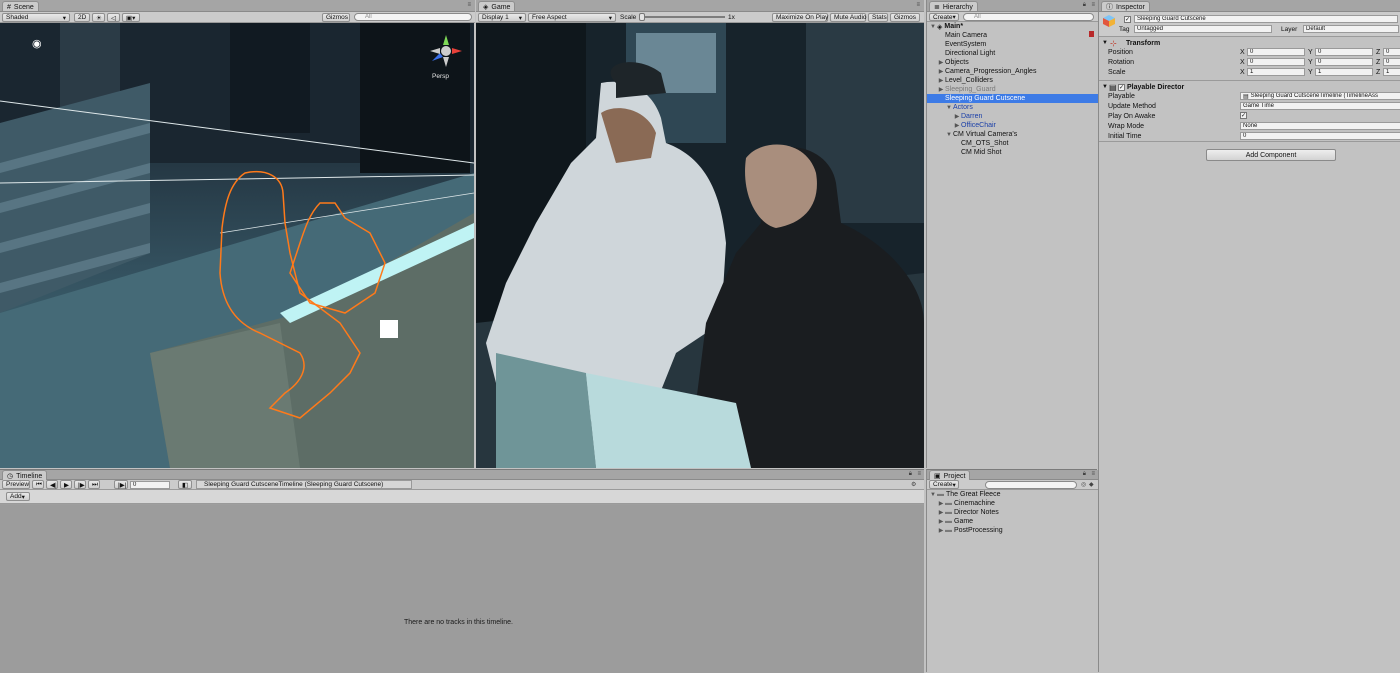  What do you see at coordinates (1243, 115) in the screenshot?
I see `play-on-awake-checkbox: ✓` at bounding box center [1243, 115].